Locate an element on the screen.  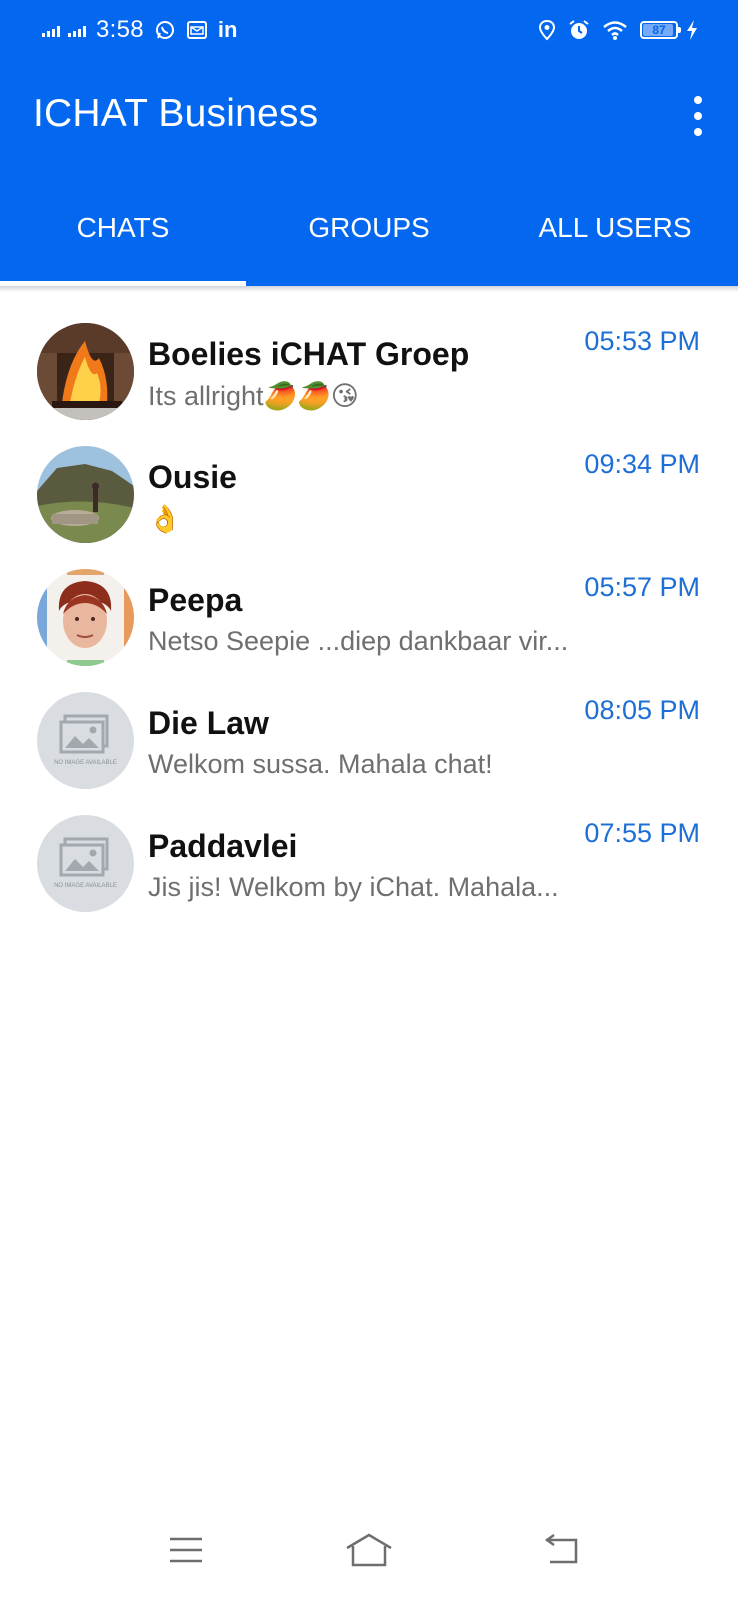
battery-level: 87 is located at coordinates (659, 30).